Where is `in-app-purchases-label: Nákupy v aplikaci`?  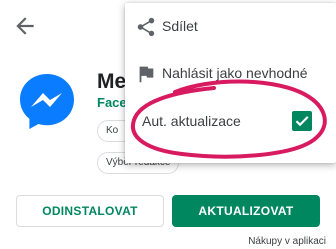
in-app-purchases-label: Nákupy v aplikaci is located at coordinates (287, 241).